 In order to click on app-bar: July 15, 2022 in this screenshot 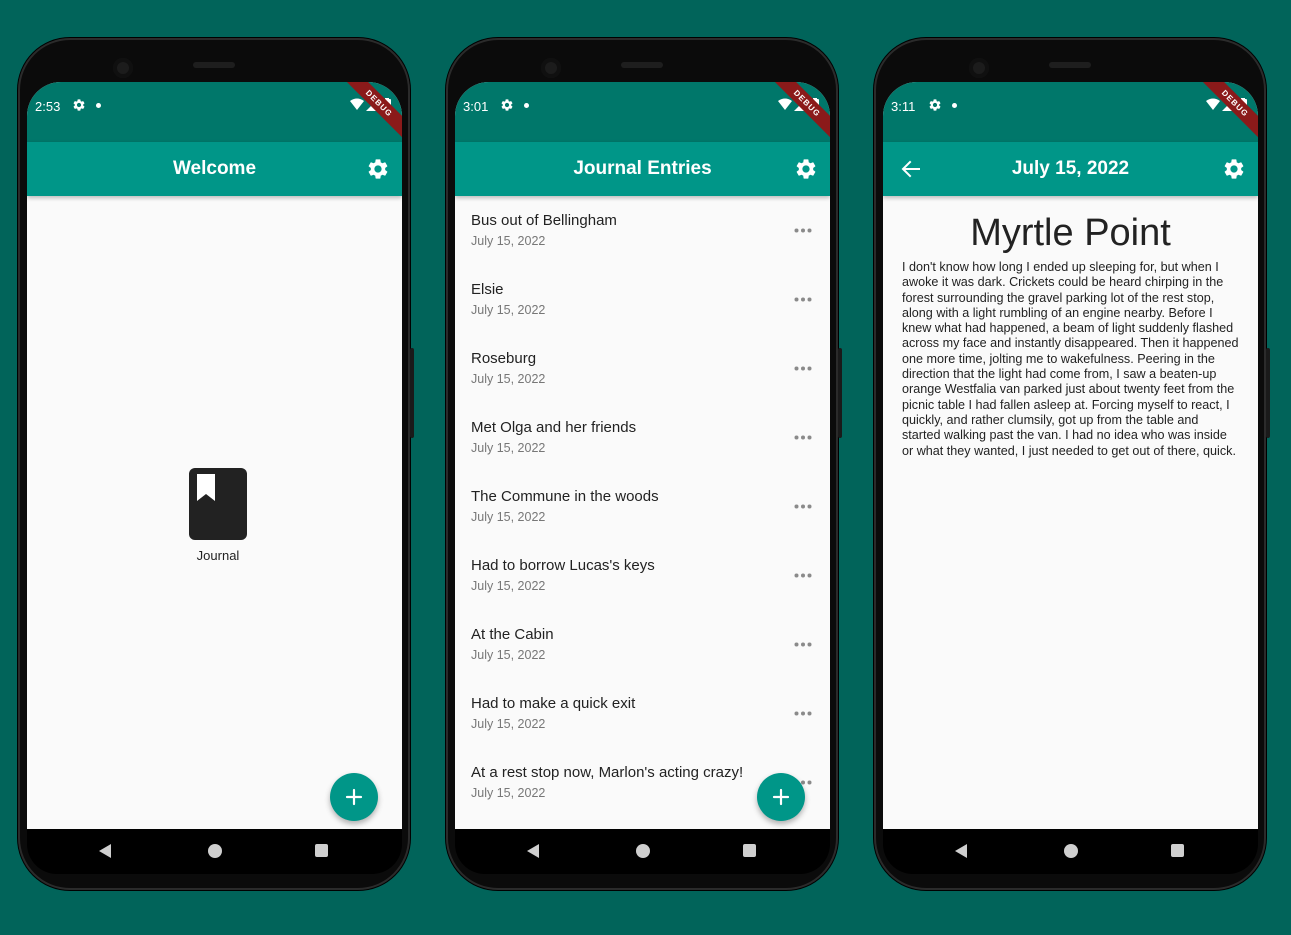, I will do `click(1070, 169)`.